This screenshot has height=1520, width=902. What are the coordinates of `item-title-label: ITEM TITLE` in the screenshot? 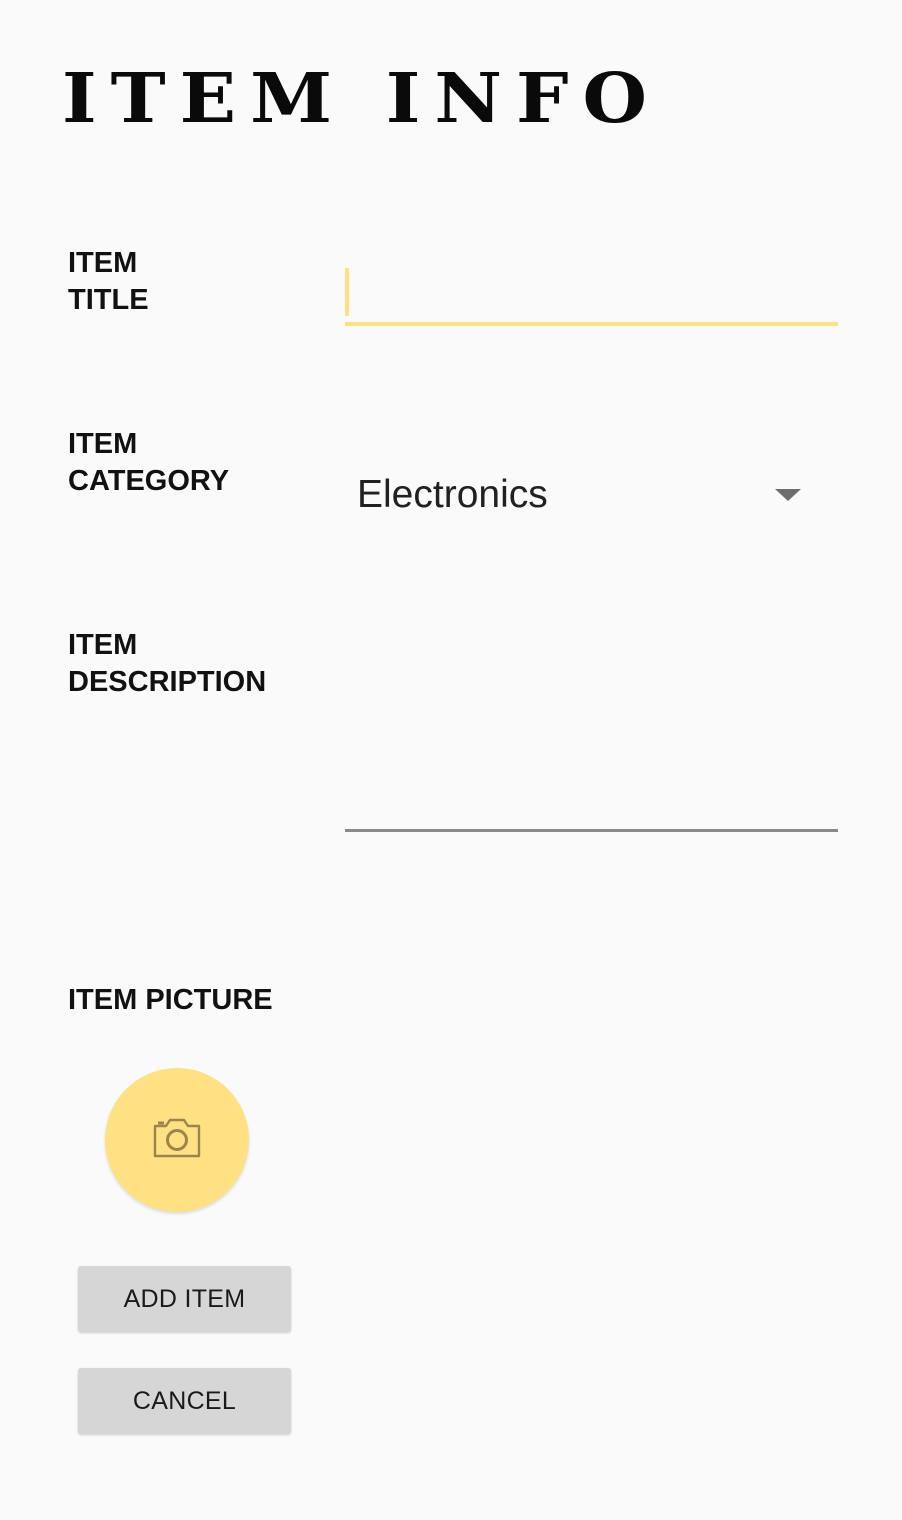 It's located at (108, 281).